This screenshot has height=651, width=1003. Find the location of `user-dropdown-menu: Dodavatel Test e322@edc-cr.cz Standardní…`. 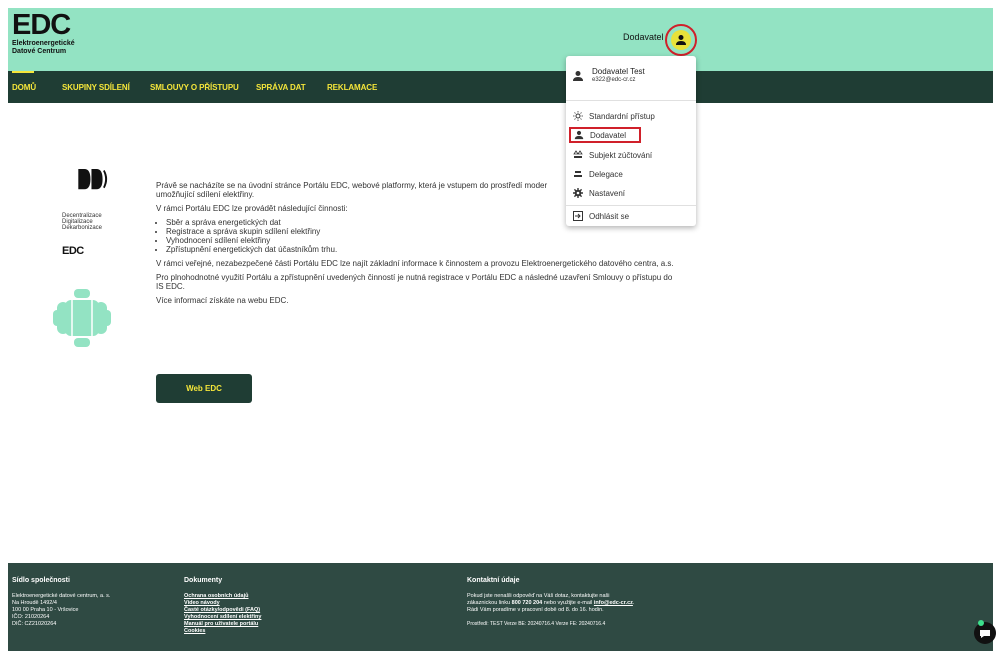

user-dropdown-menu: Dodavatel Test e322@edc-cr.cz Standardní… is located at coordinates (631, 141).